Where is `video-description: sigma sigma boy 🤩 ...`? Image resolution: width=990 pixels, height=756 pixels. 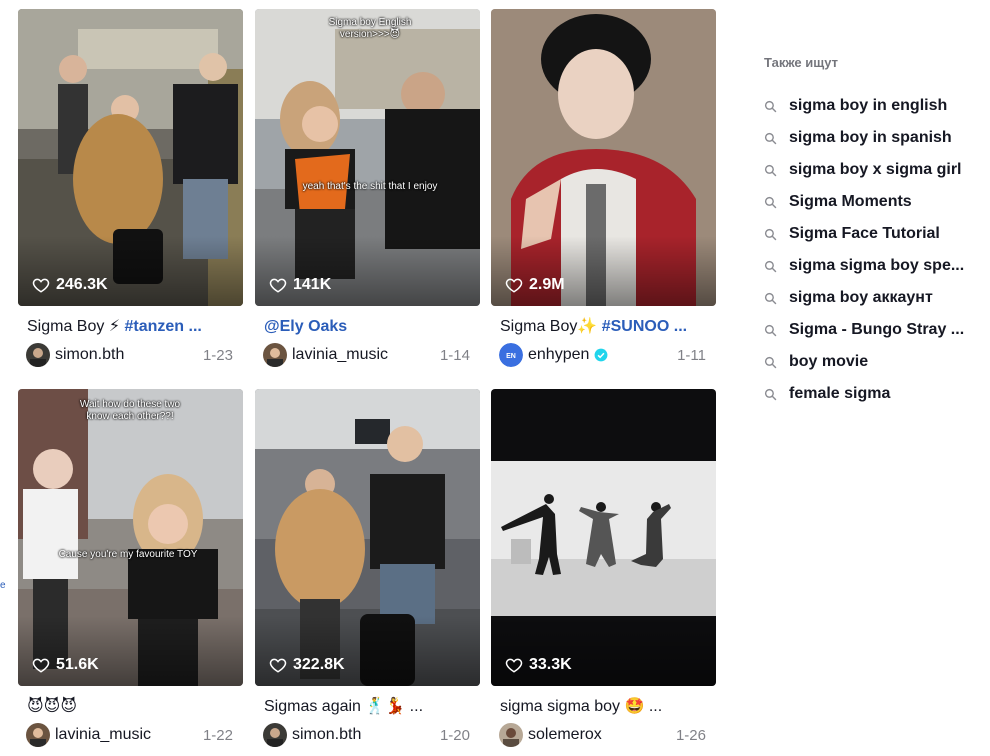
video-description: sigma sigma boy 🤩 ... is located at coordinates (603, 707).